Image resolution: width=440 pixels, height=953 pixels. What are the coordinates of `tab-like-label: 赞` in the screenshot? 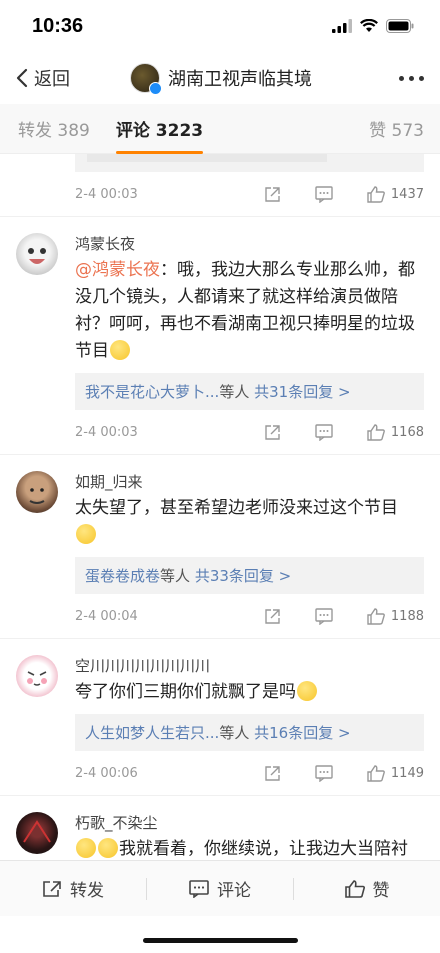 It's located at (378, 131).